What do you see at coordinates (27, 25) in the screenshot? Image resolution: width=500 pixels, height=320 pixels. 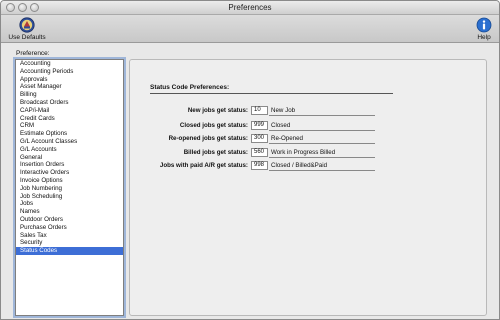 I see `app-badge-icon` at bounding box center [27, 25].